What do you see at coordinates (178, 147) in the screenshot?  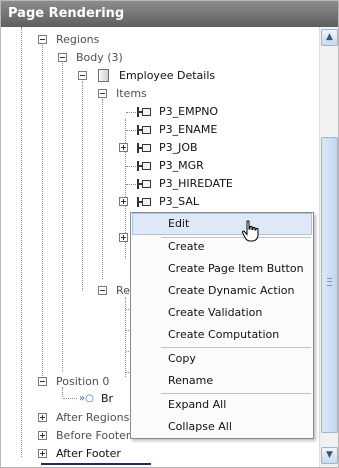 I see `tree-item-label: P3_JOB` at bounding box center [178, 147].